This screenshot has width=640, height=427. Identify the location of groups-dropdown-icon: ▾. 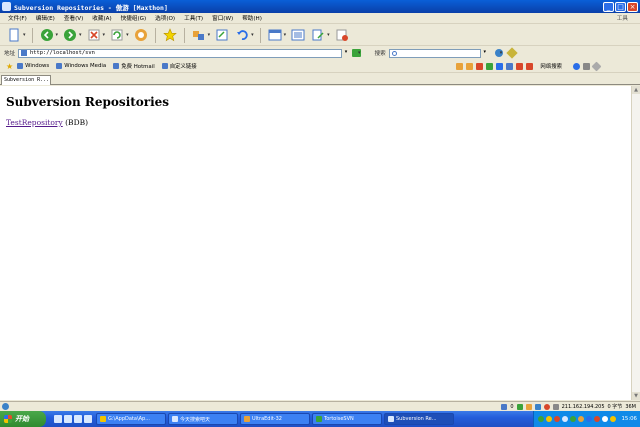
(209, 35).